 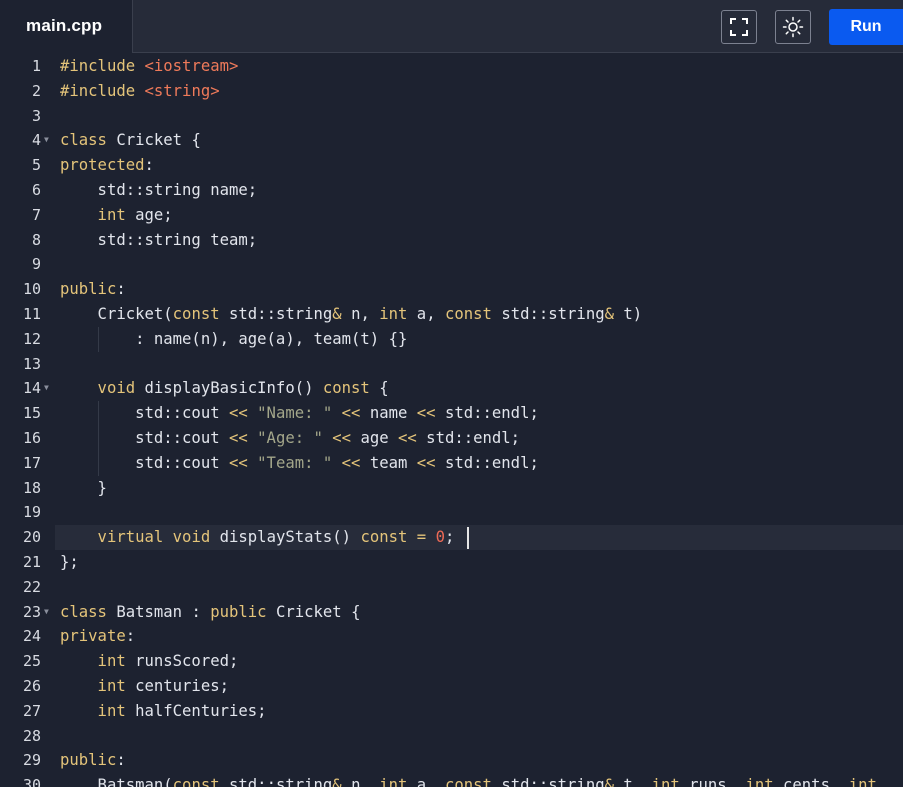 I want to click on code-line: 12 : name(n), age(a), team(t) {}, so click(x=451, y=339).